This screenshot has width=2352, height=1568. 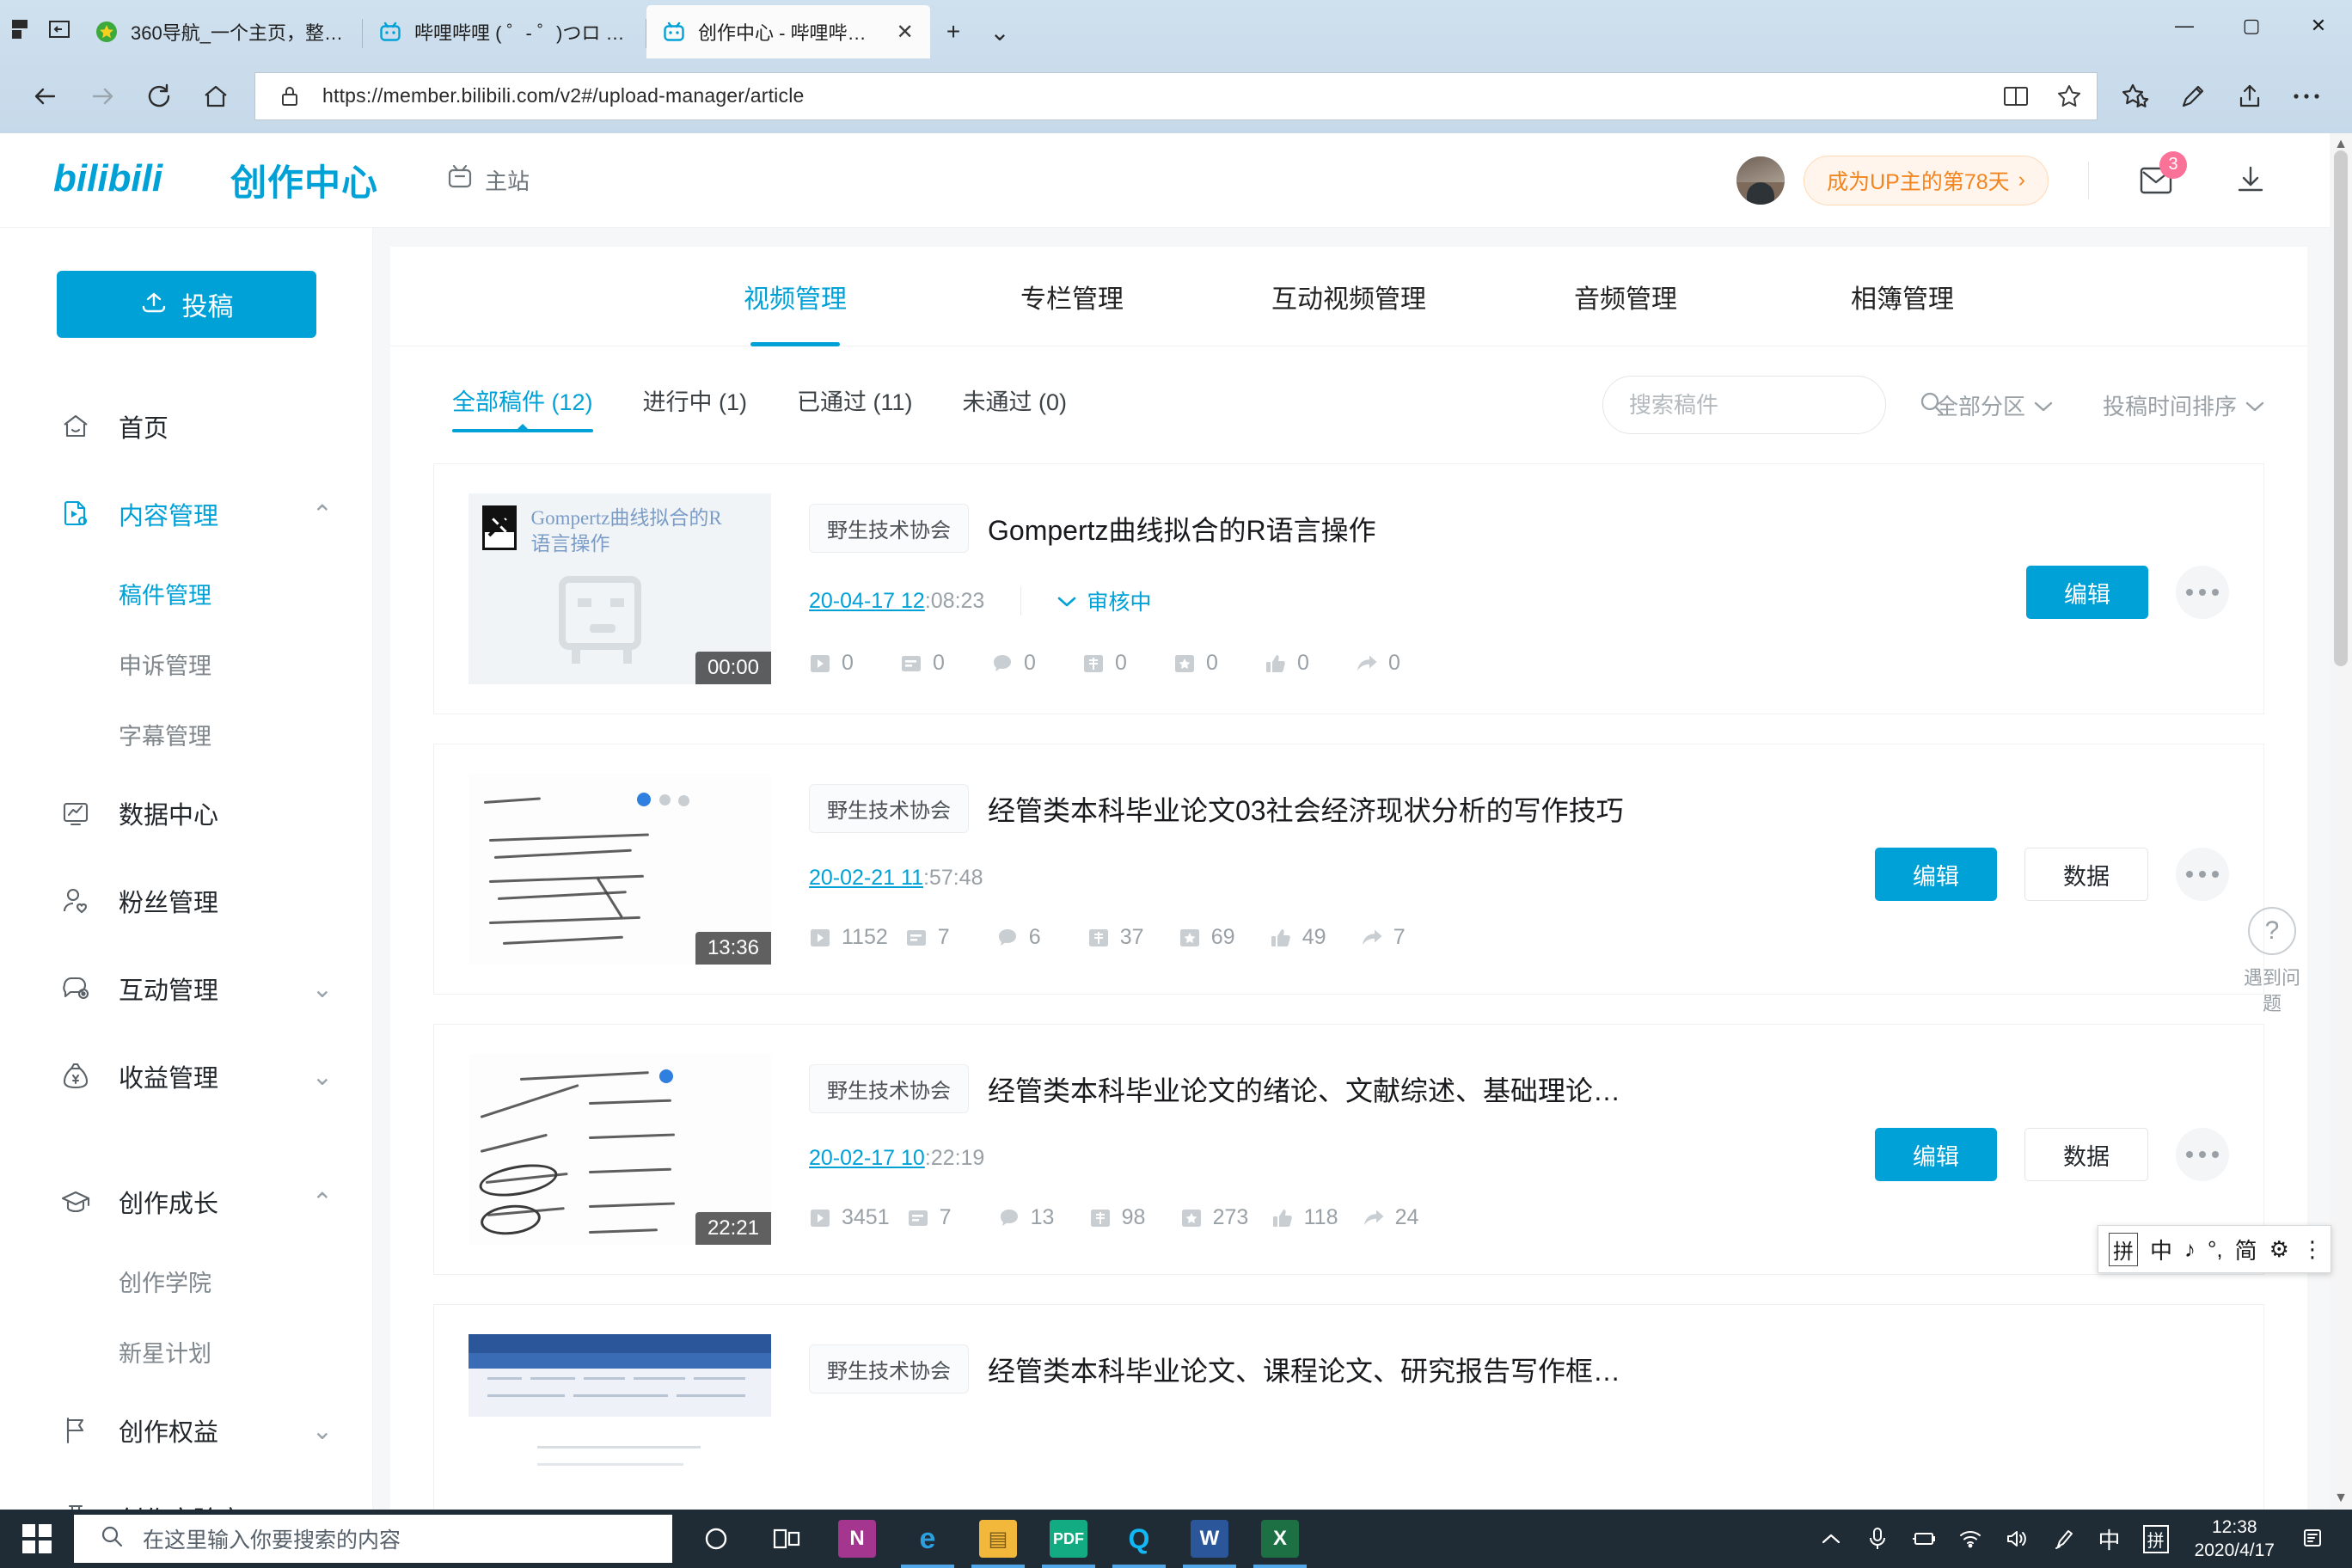 What do you see at coordinates (2341, 821) in the screenshot?
I see `page-scrollbar: ▲ ▼` at bounding box center [2341, 821].